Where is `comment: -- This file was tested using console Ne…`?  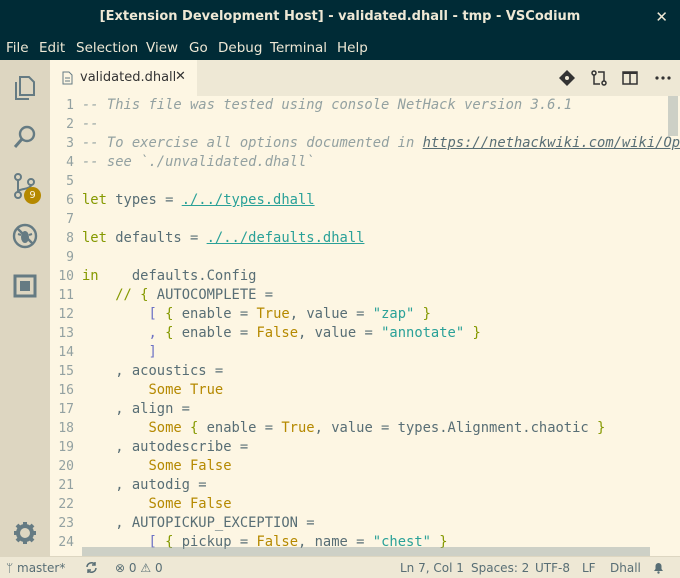 comment: -- This file was tested using console Ne… is located at coordinates (327, 105).